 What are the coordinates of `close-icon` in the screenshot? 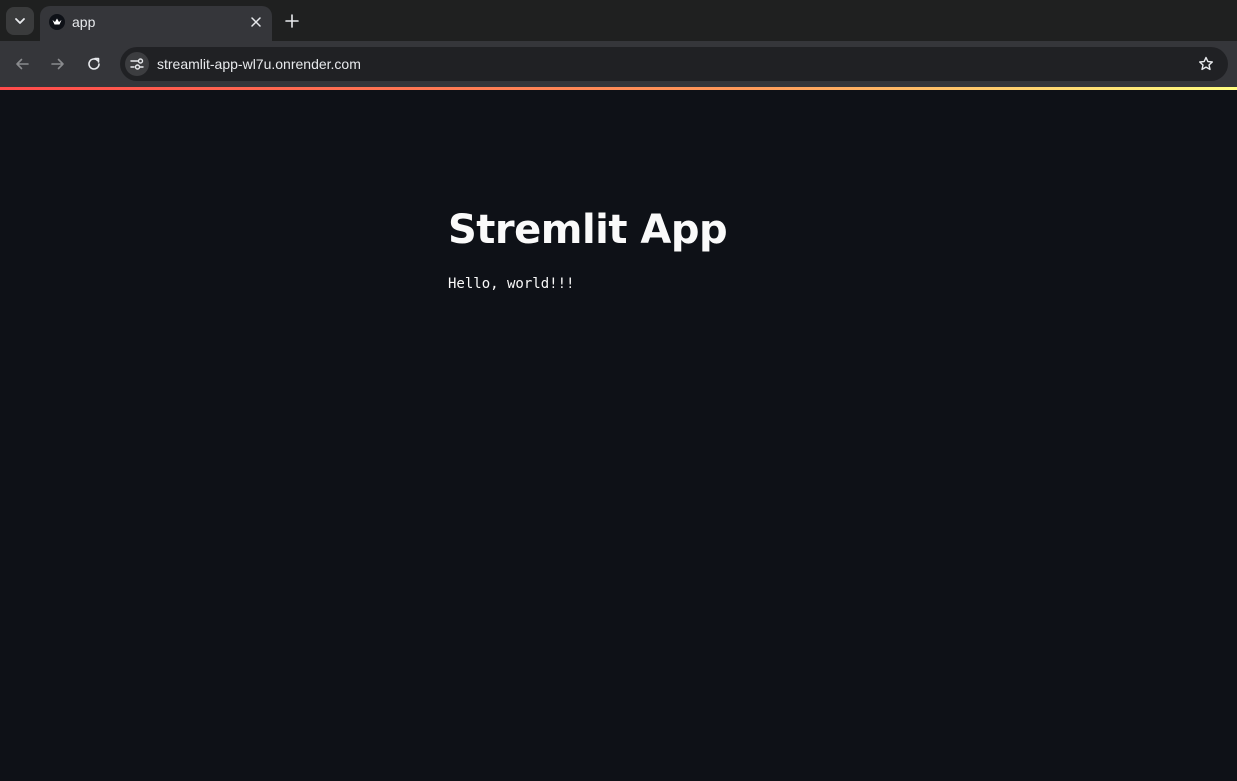 It's located at (256, 22).